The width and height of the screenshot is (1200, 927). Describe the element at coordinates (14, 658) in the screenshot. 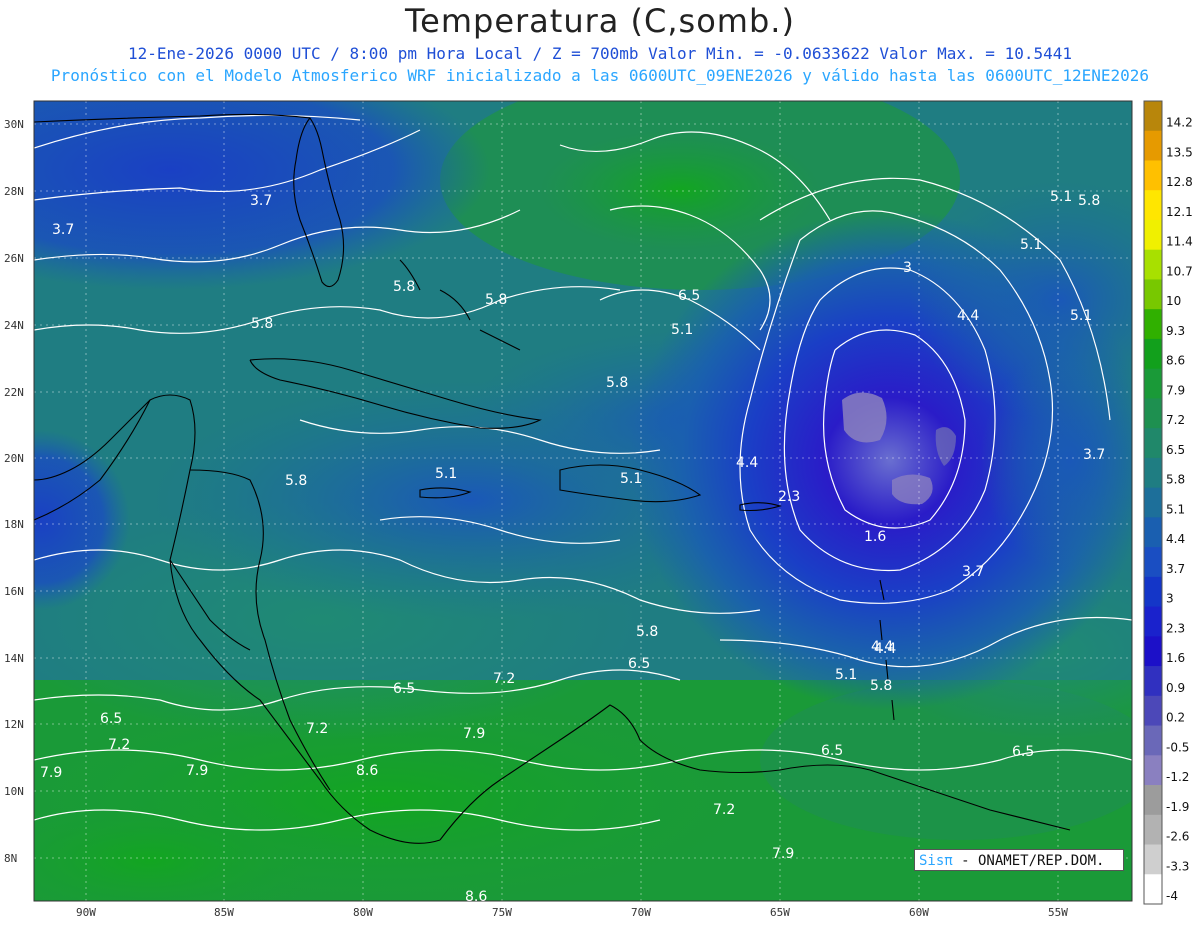

I see `lat-tick-label: 14N` at that location.